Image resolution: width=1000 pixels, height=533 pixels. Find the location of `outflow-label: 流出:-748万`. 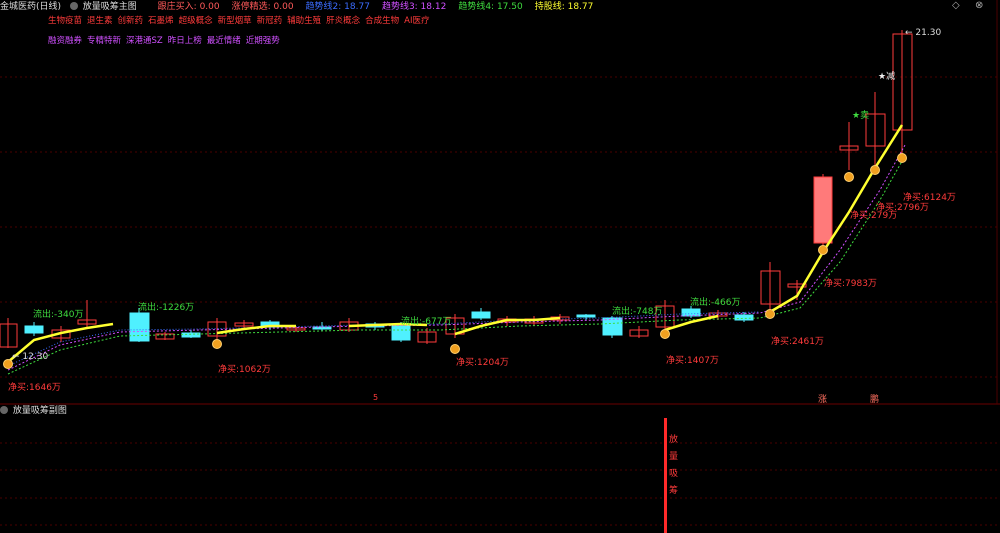

outflow-label: 流出:-748万 is located at coordinates (637, 312).